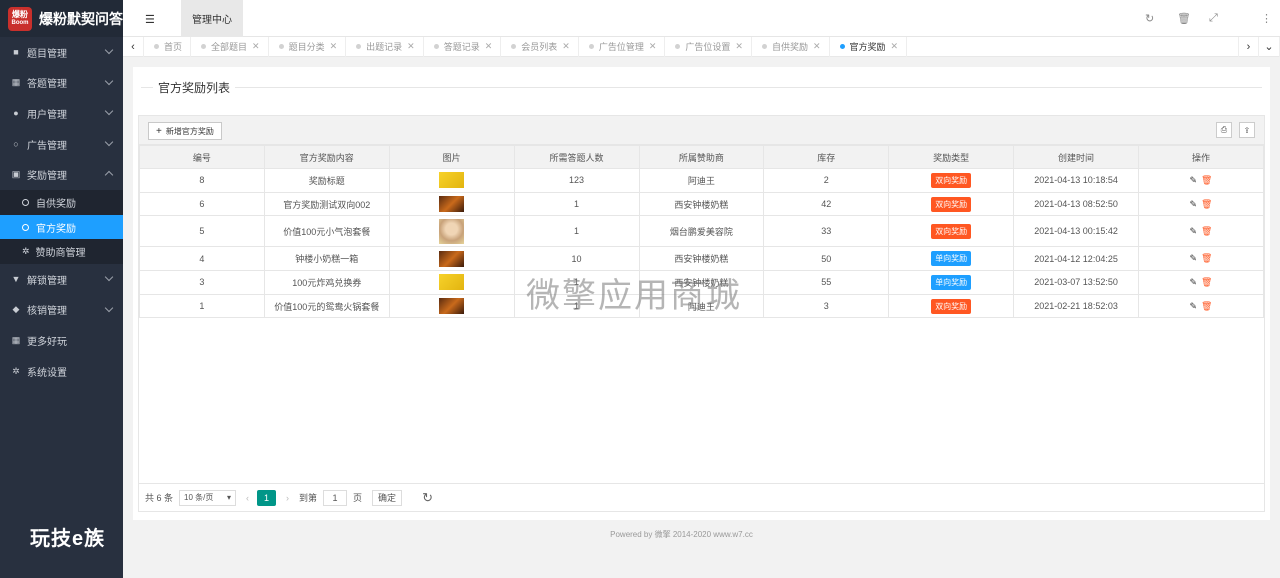 This screenshot has width=1280, height=578. What do you see at coordinates (1201, 157) in the screenshot?
I see `col-actions: 操作` at bounding box center [1201, 157].